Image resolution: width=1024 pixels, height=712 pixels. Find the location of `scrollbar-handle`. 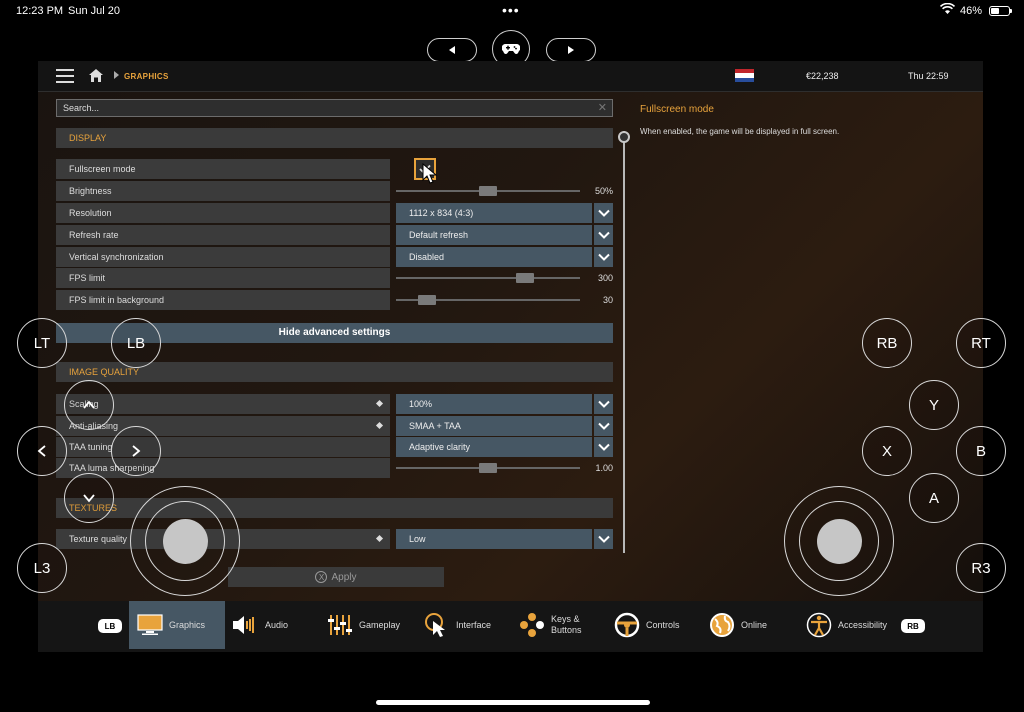

scrollbar-handle is located at coordinates (624, 137).